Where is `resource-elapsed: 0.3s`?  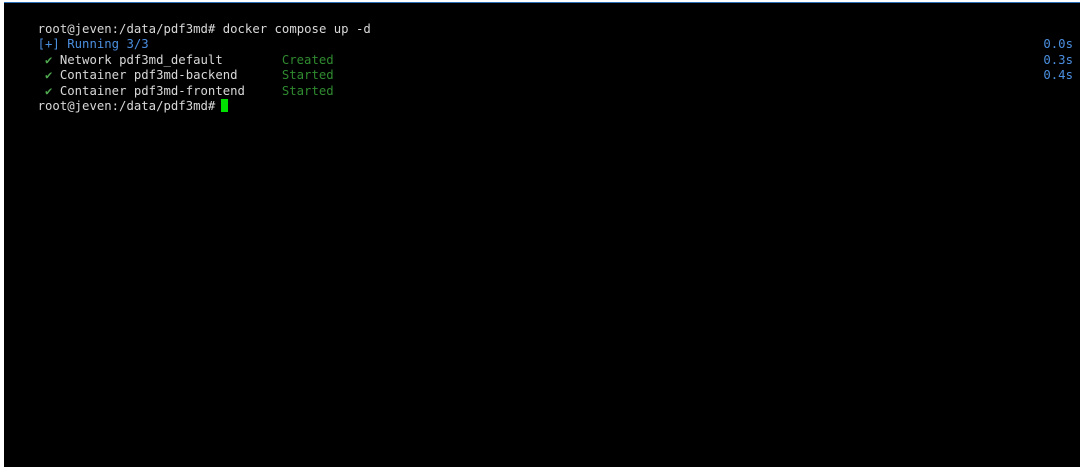 resource-elapsed: 0.3s is located at coordinates (1058, 59).